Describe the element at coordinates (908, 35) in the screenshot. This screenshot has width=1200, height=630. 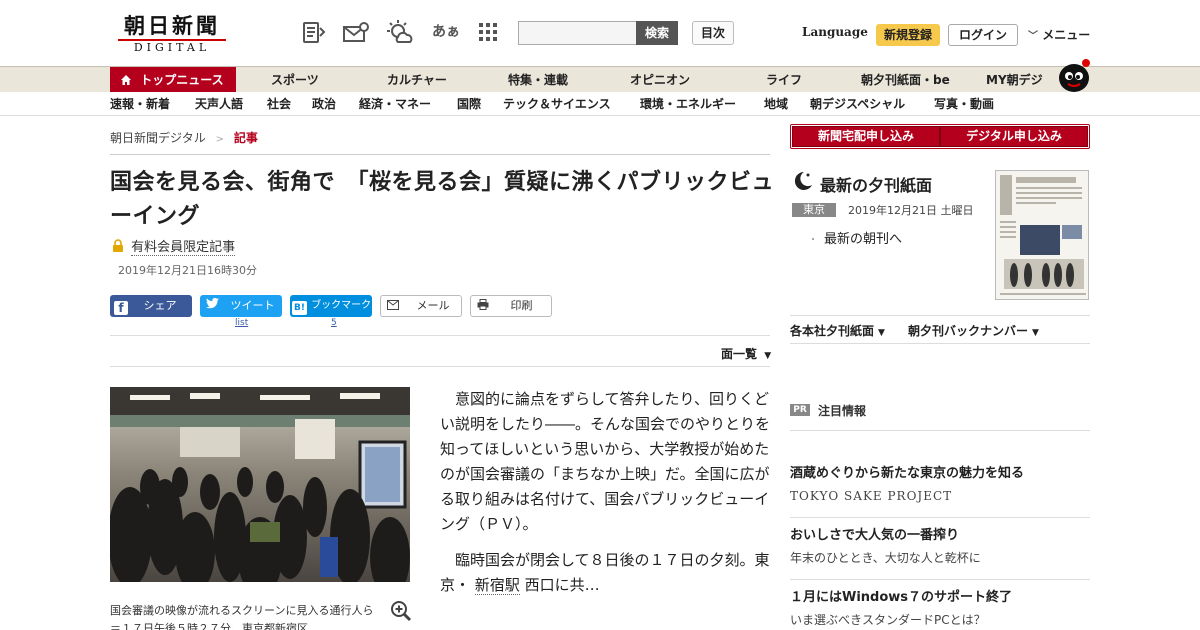
I see `register-button: 新規登録` at that location.